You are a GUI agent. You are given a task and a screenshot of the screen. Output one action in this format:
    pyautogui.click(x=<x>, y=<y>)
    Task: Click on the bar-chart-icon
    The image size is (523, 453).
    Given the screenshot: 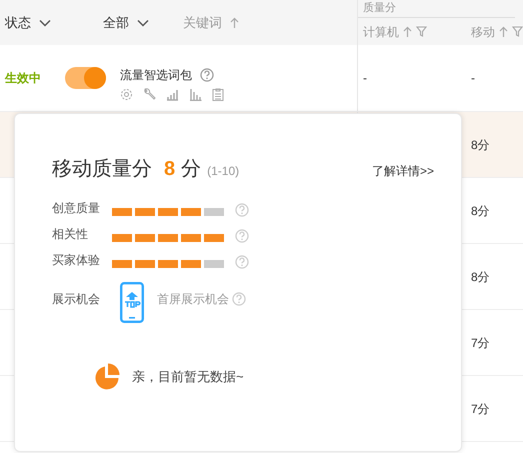 What is the action you would take?
    pyautogui.click(x=195, y=94)
    